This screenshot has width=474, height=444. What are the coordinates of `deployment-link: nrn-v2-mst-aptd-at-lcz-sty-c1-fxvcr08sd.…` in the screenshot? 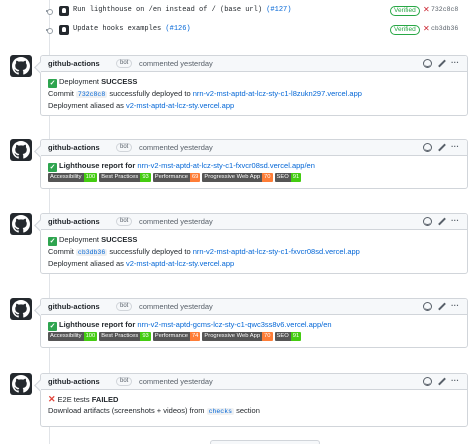 It's located at (276, 251).